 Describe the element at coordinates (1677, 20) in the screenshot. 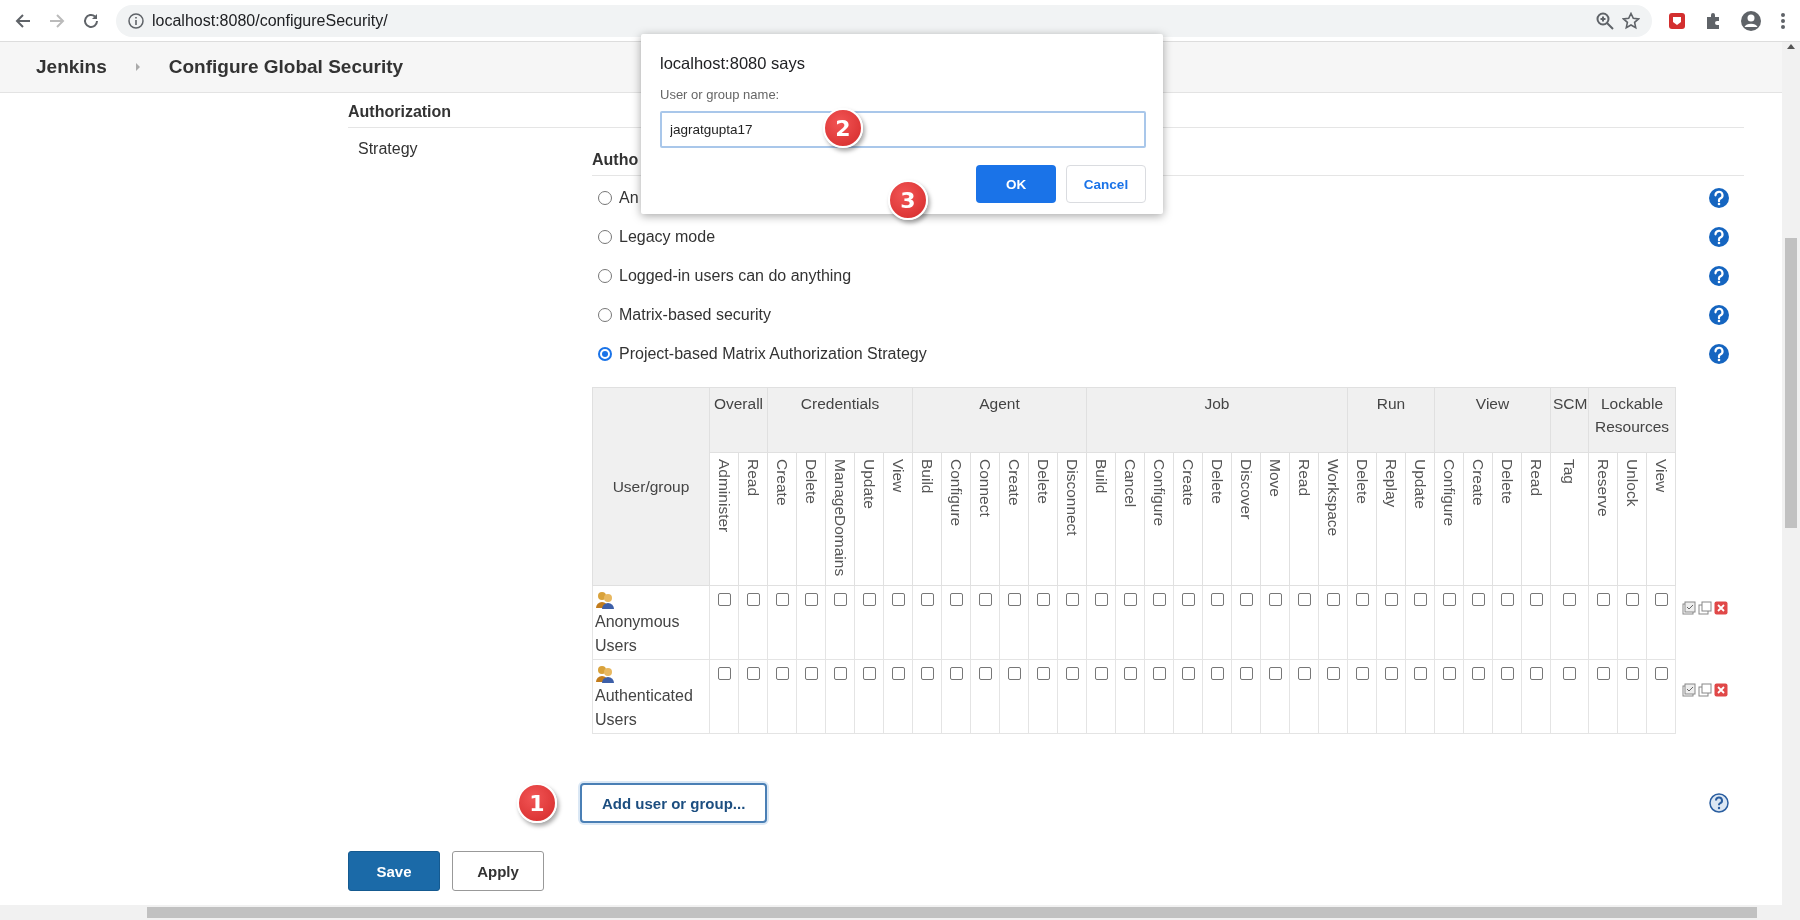

I see `shield-extension-icon` at that location.